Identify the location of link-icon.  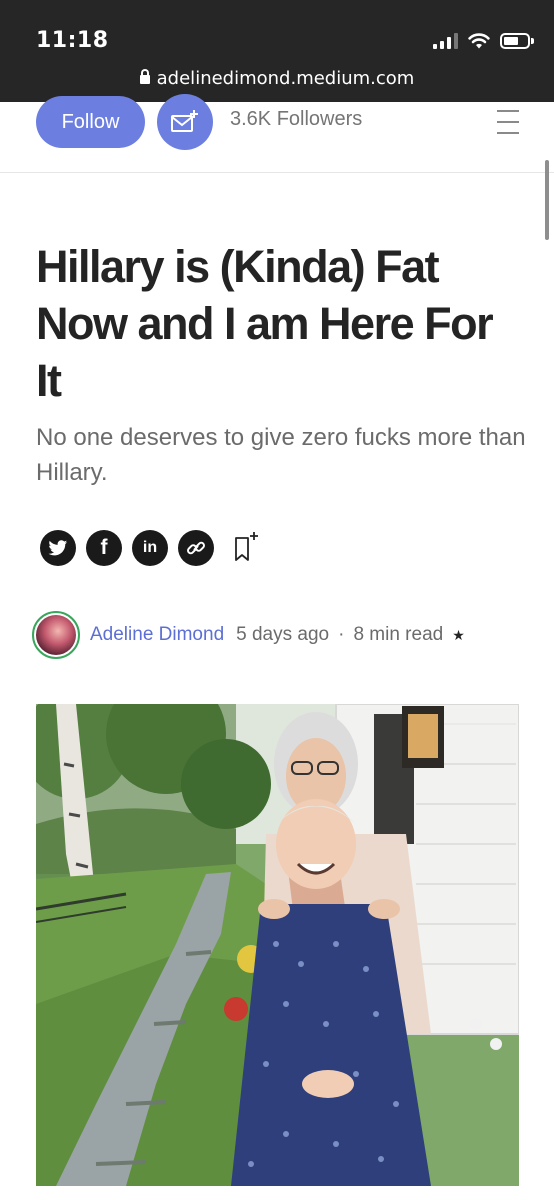
(196, 548).